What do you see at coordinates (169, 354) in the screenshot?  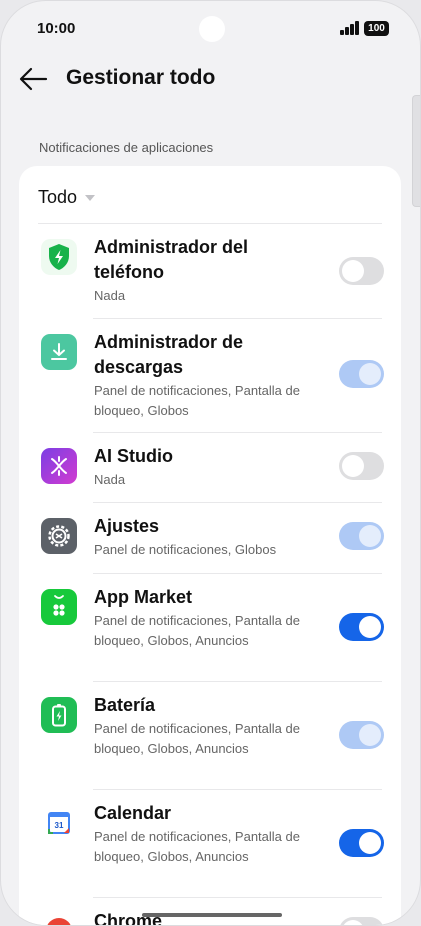 I see `app-name: Administrador de descargas` at bounding box center [169, 354].